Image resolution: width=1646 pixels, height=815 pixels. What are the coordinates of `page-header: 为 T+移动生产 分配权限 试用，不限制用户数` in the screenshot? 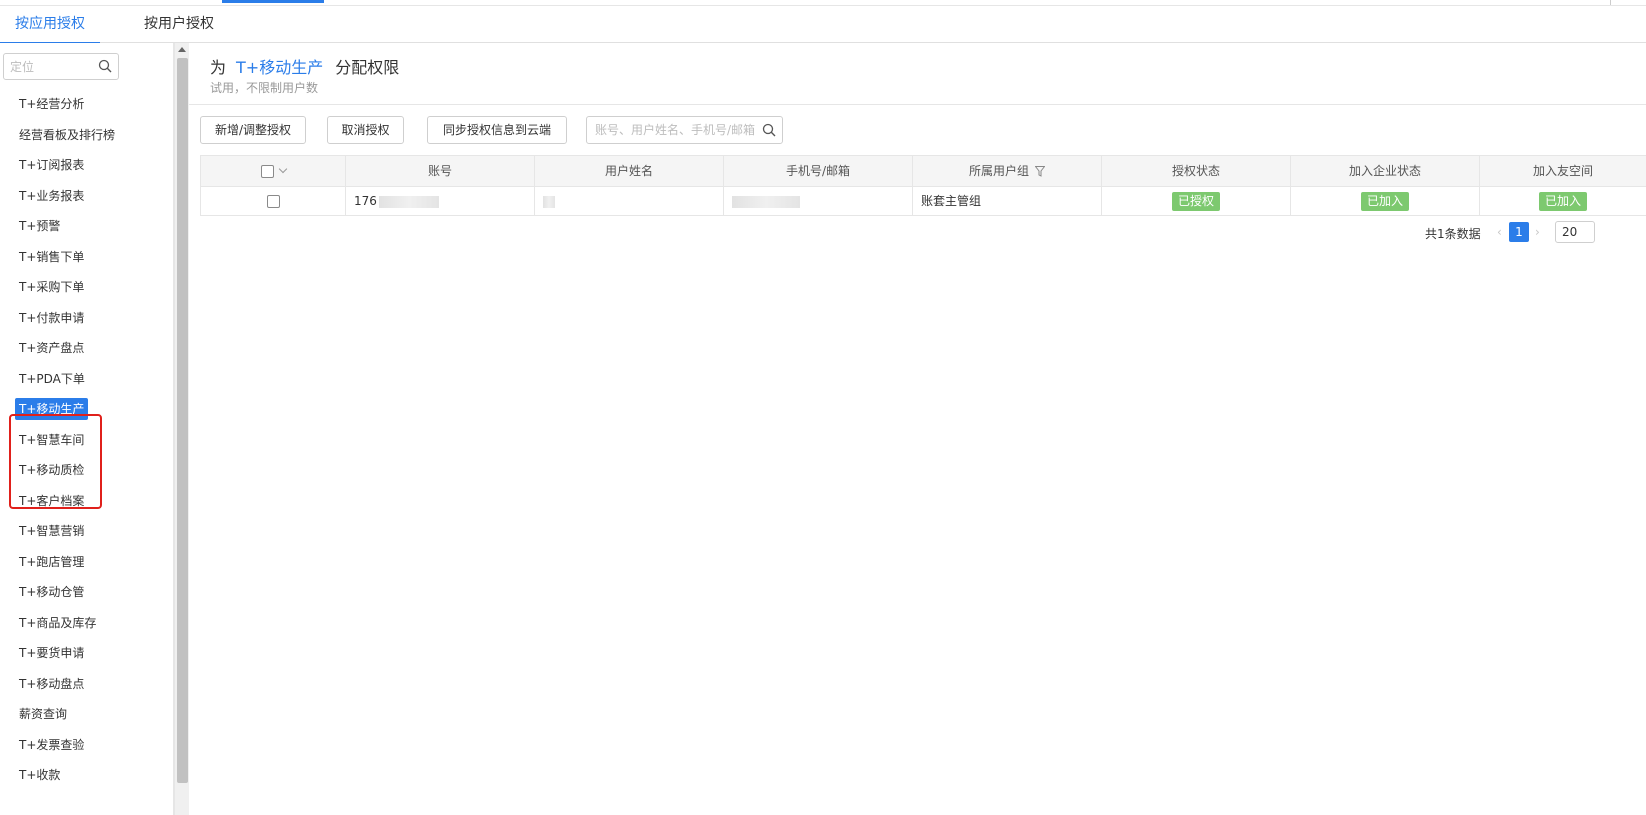 It's located at (917, 74).